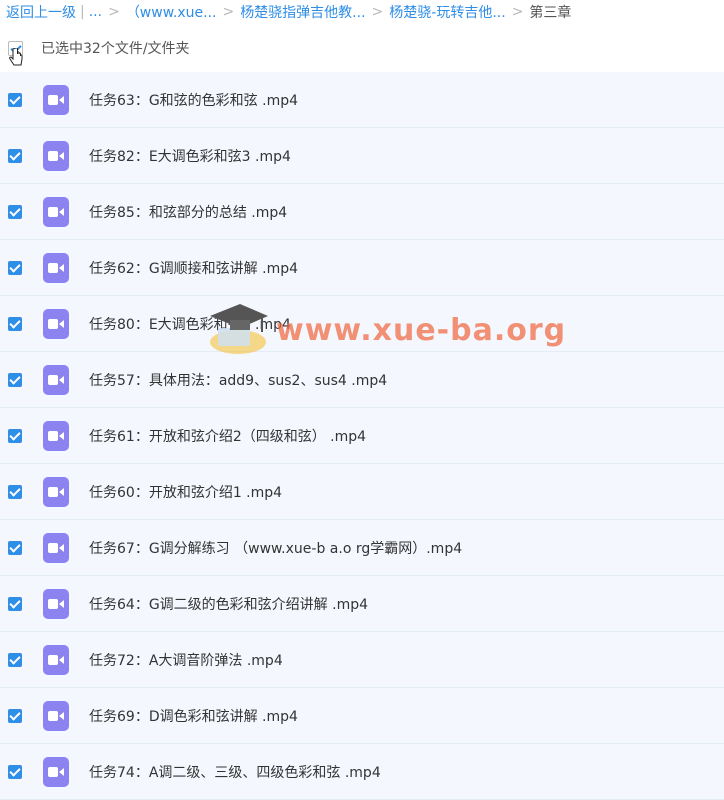  What do you see at coordinates (185, 492) in the screenshot?
I see `file-name: 任务60：开放和弦介绍1 .mp4` at bounding box center [185, 492].